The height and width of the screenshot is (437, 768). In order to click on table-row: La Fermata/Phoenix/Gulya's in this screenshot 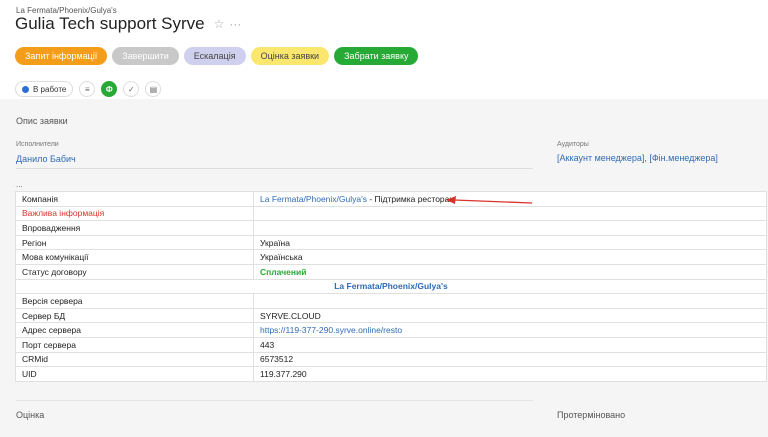, I will do `click(391, 286)`.